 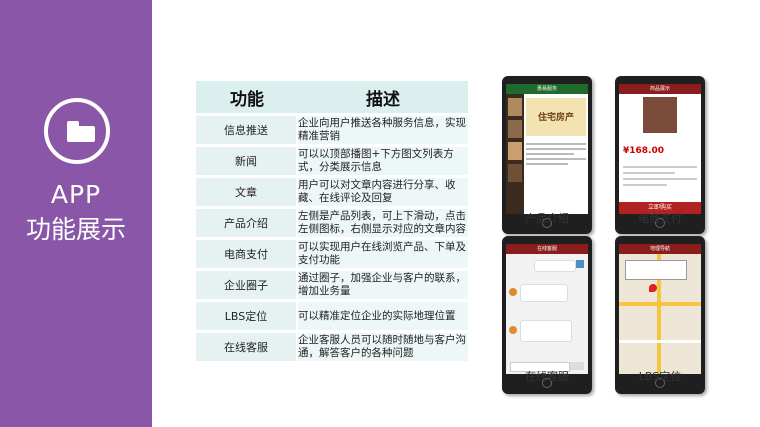 What do you see at coordinates (660, 218) in the screenshot?
I see `caption-ecommerce: 电商支付` at bounding box center [660, 218].